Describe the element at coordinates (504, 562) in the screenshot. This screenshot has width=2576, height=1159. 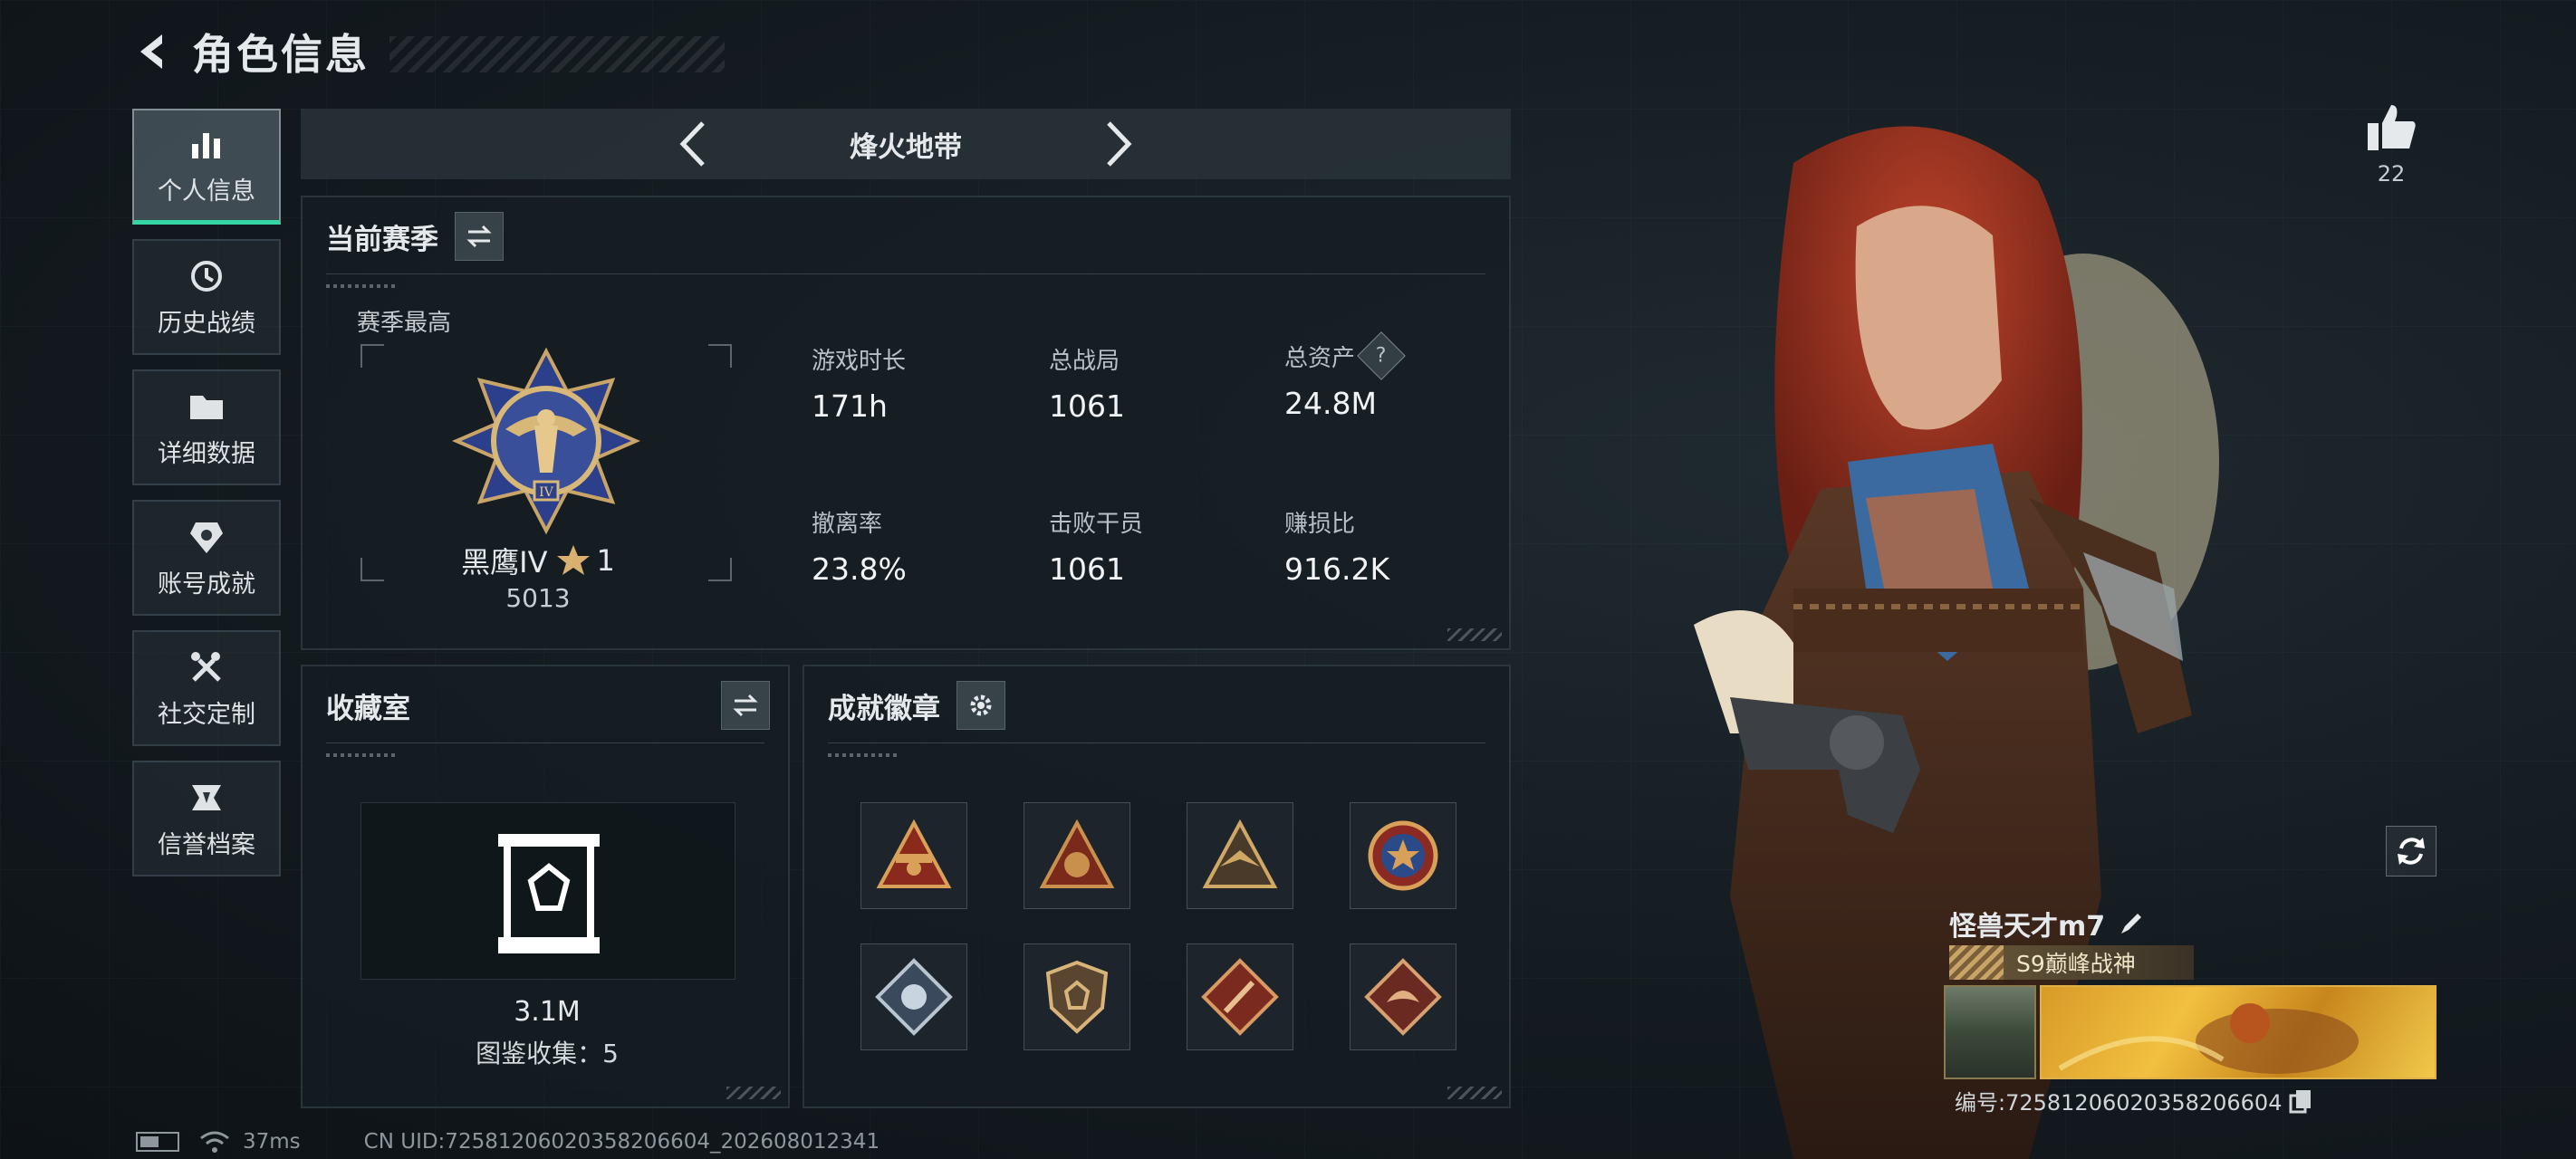
I see `rank-name: 黑鹰IV` at that location.